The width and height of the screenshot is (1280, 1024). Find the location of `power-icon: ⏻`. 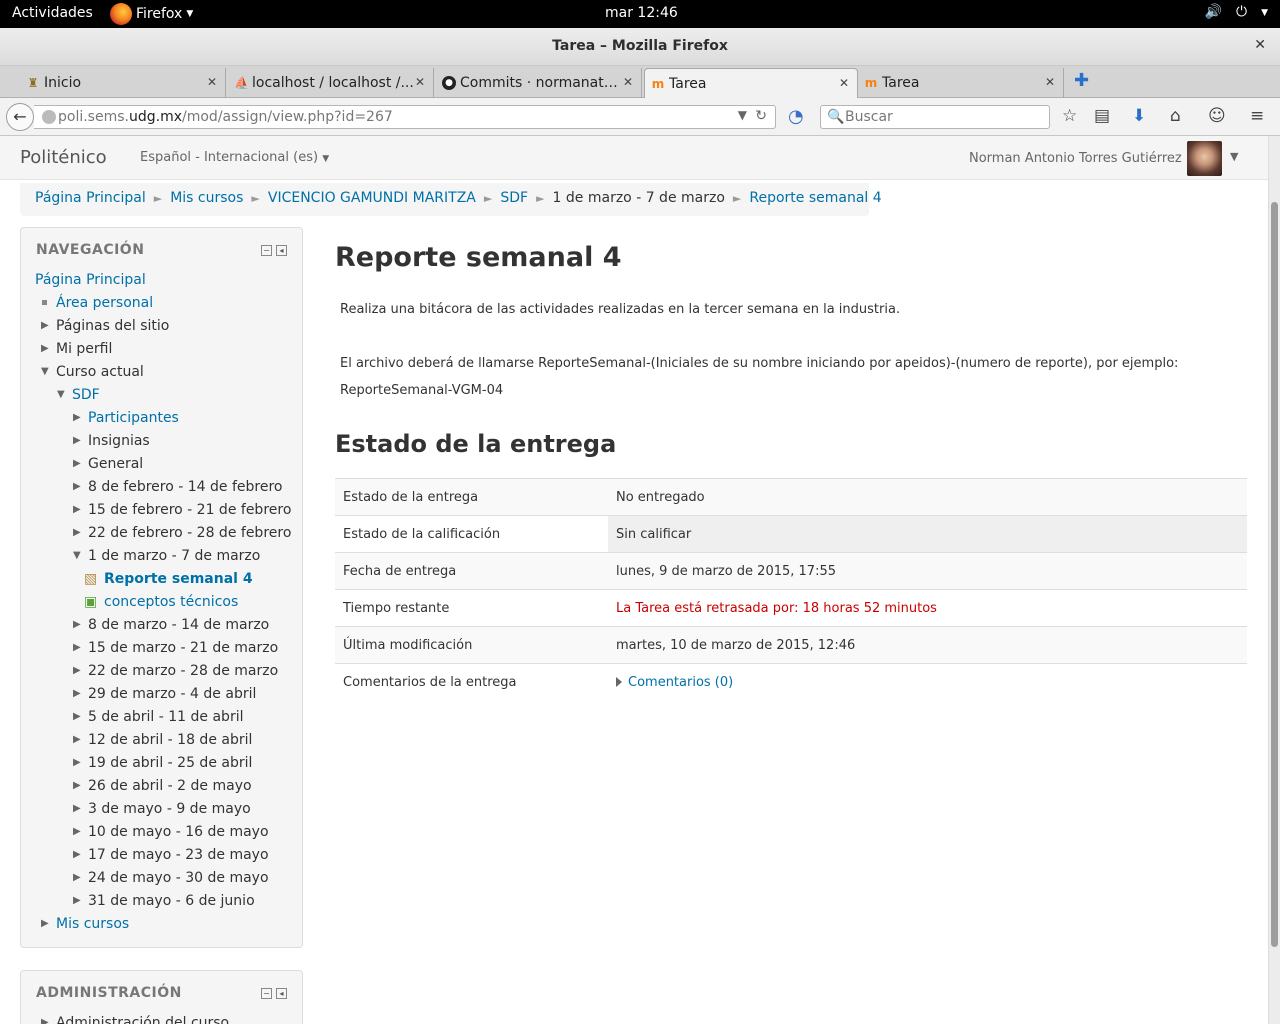

power-icon: ⏻ is located at coordinates (1241, 12).